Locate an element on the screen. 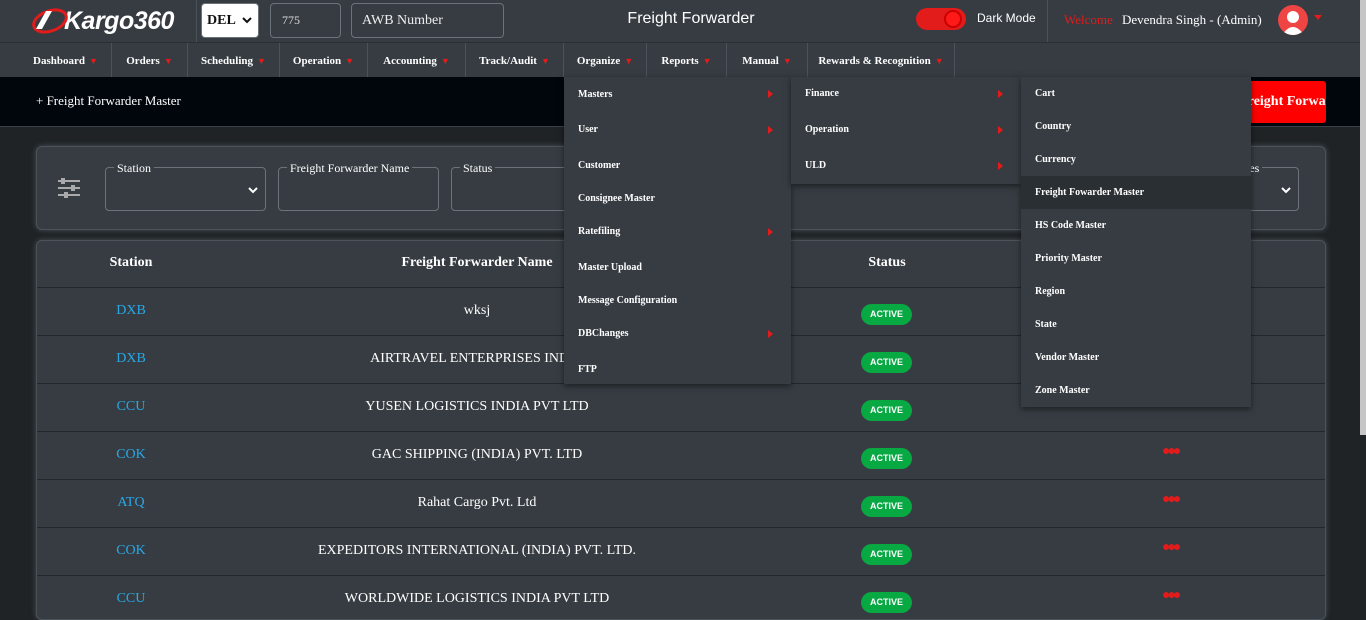  menu-item-label: Operation is located at coordinates (827, 129).